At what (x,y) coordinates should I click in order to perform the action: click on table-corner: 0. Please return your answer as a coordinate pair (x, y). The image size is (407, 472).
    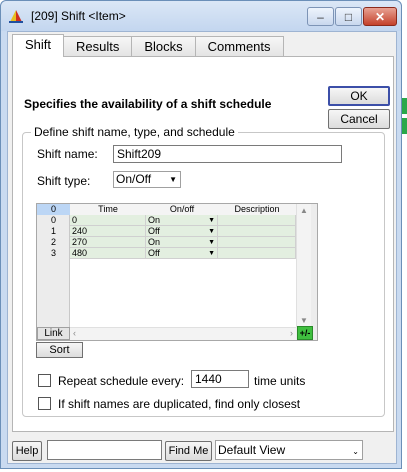
    Looking at the image, I should click on (53, 209).